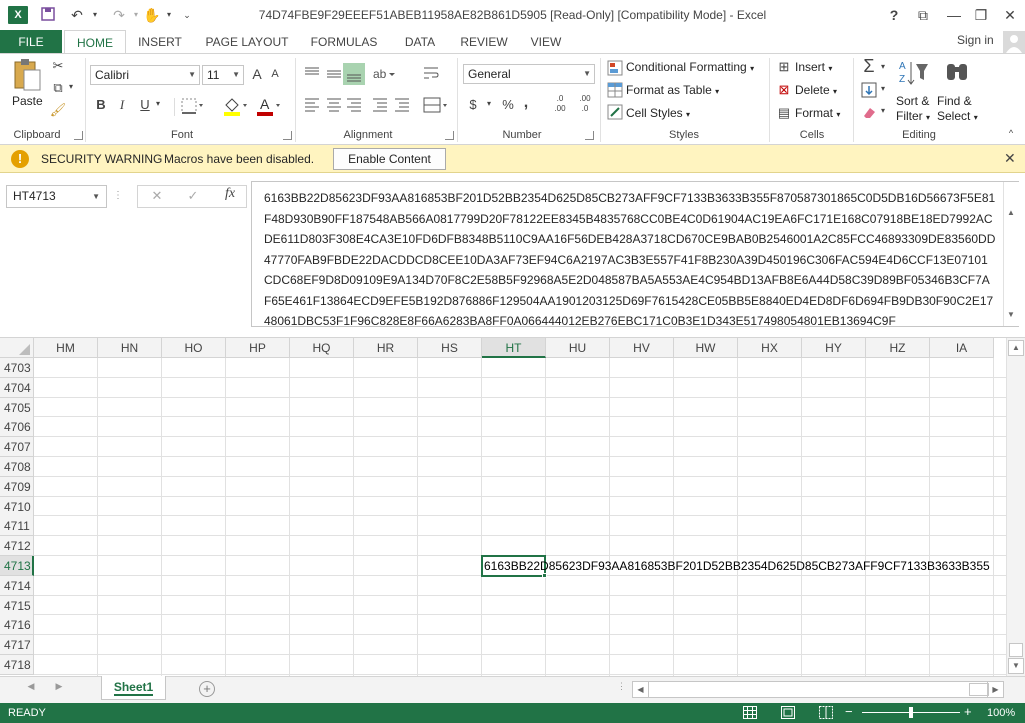  What do you see at coordinates (923, 15) in the screenshot?
I see `ribbon-display-options-button: ⧉` at bounding box center [923, 15].